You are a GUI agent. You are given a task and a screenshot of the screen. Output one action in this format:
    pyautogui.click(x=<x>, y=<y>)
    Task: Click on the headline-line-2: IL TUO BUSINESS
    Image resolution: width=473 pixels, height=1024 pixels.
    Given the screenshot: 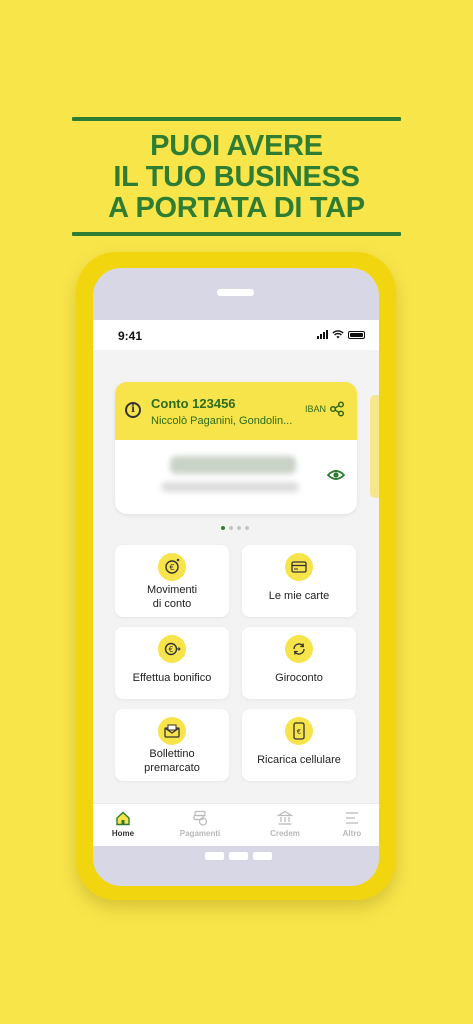 What is the action you would take?
    pyautogui.click(x=236, y=177)
    